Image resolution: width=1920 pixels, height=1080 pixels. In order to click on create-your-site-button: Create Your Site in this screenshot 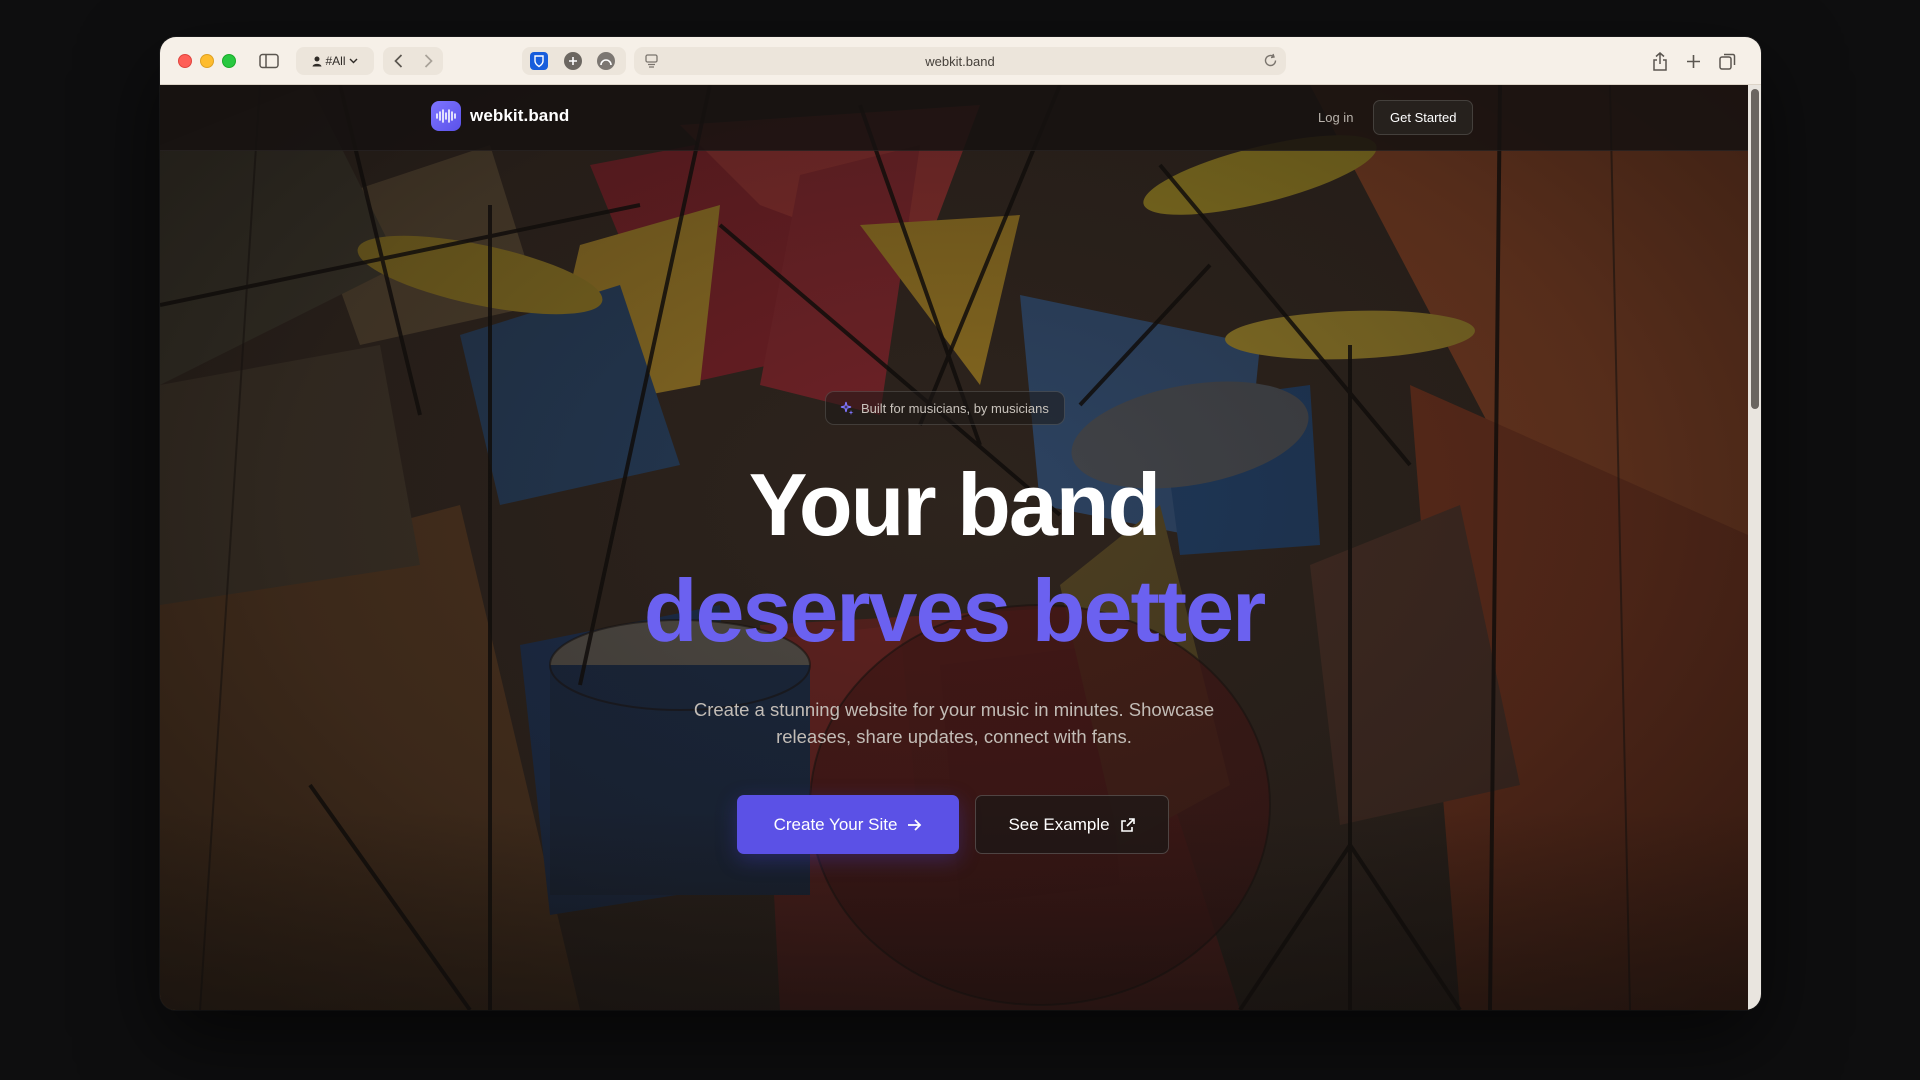, I will do `click(848, 824)`.